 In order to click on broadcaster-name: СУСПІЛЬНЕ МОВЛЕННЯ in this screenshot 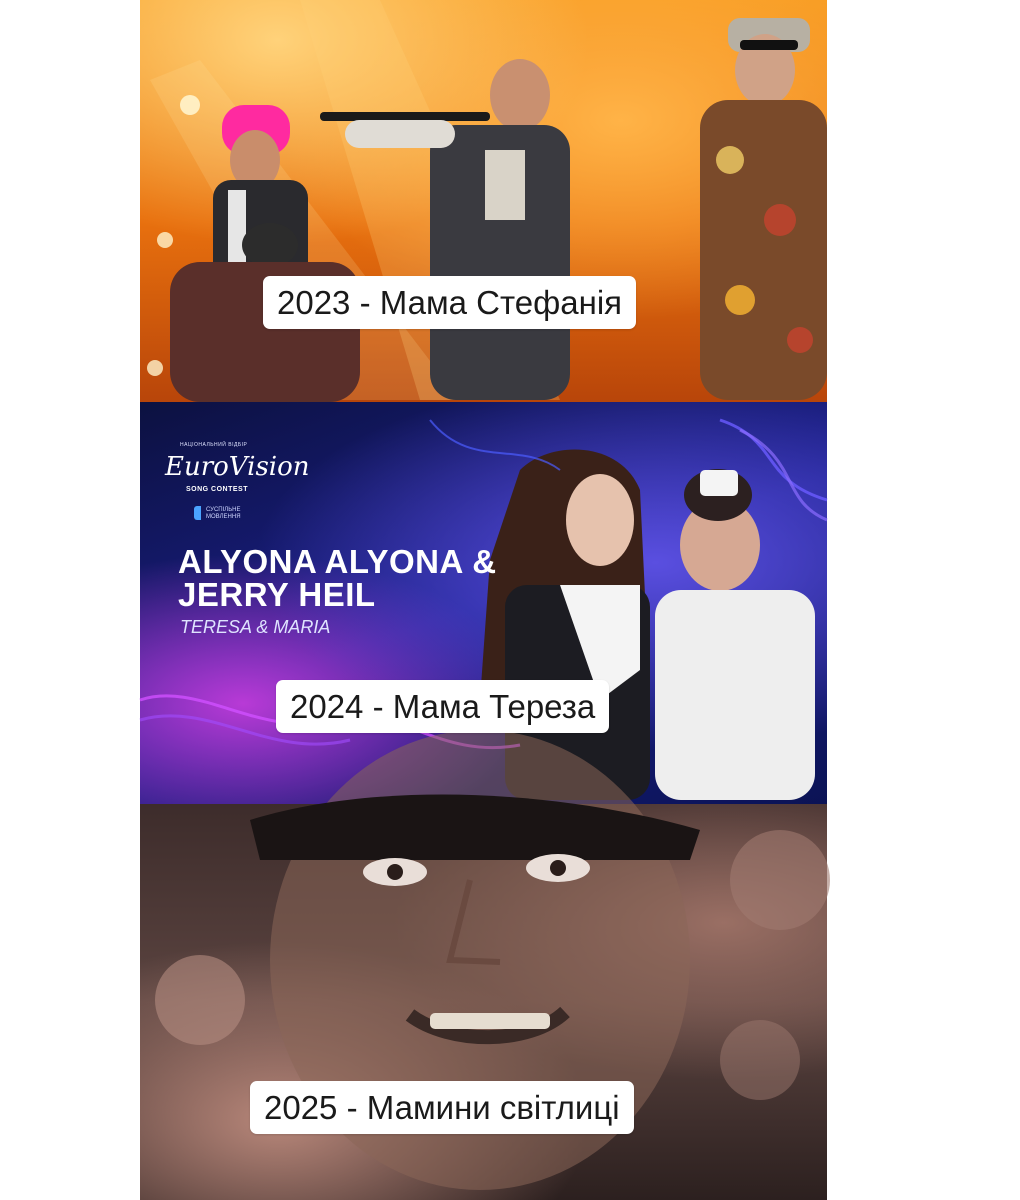, I will do `click(223, 513)`.